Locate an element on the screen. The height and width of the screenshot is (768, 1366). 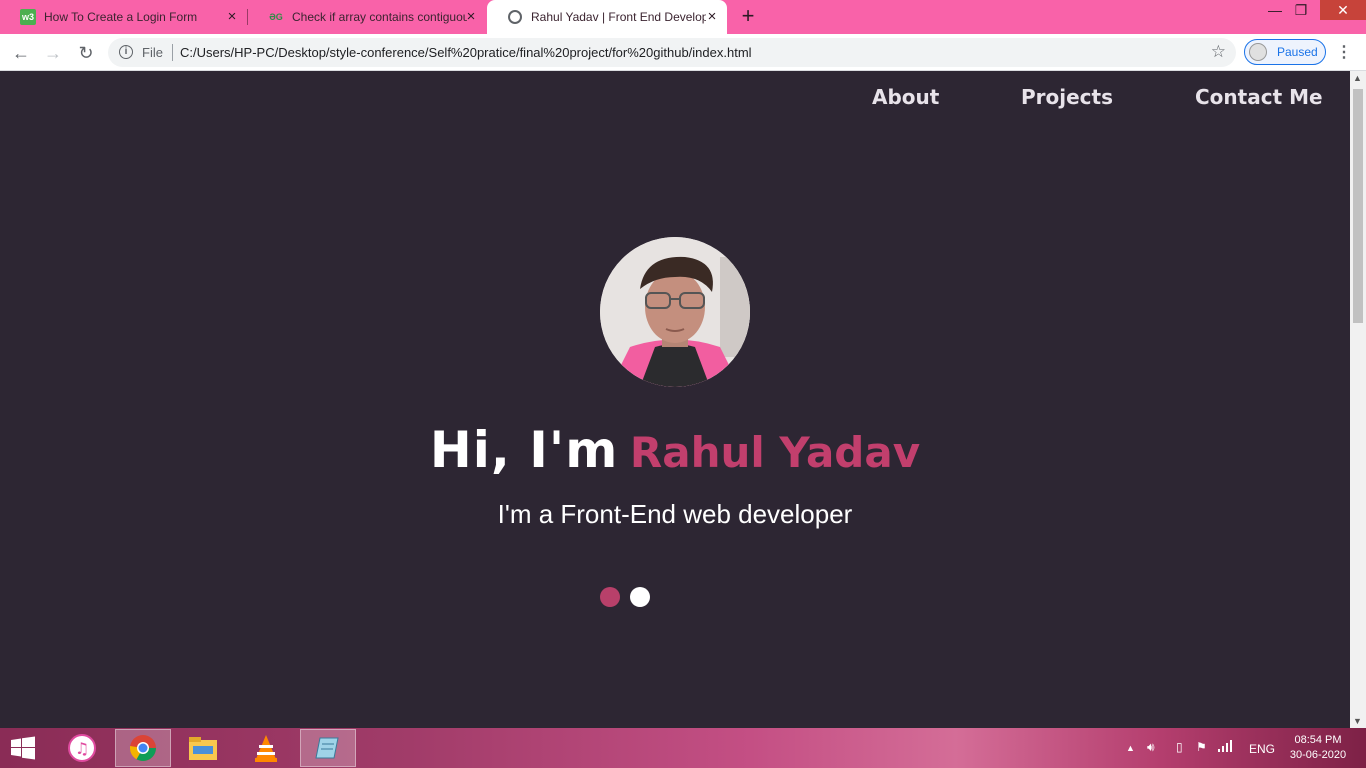
menu-kebab-icon: ⋮ is located at coordinates (1344, 52).